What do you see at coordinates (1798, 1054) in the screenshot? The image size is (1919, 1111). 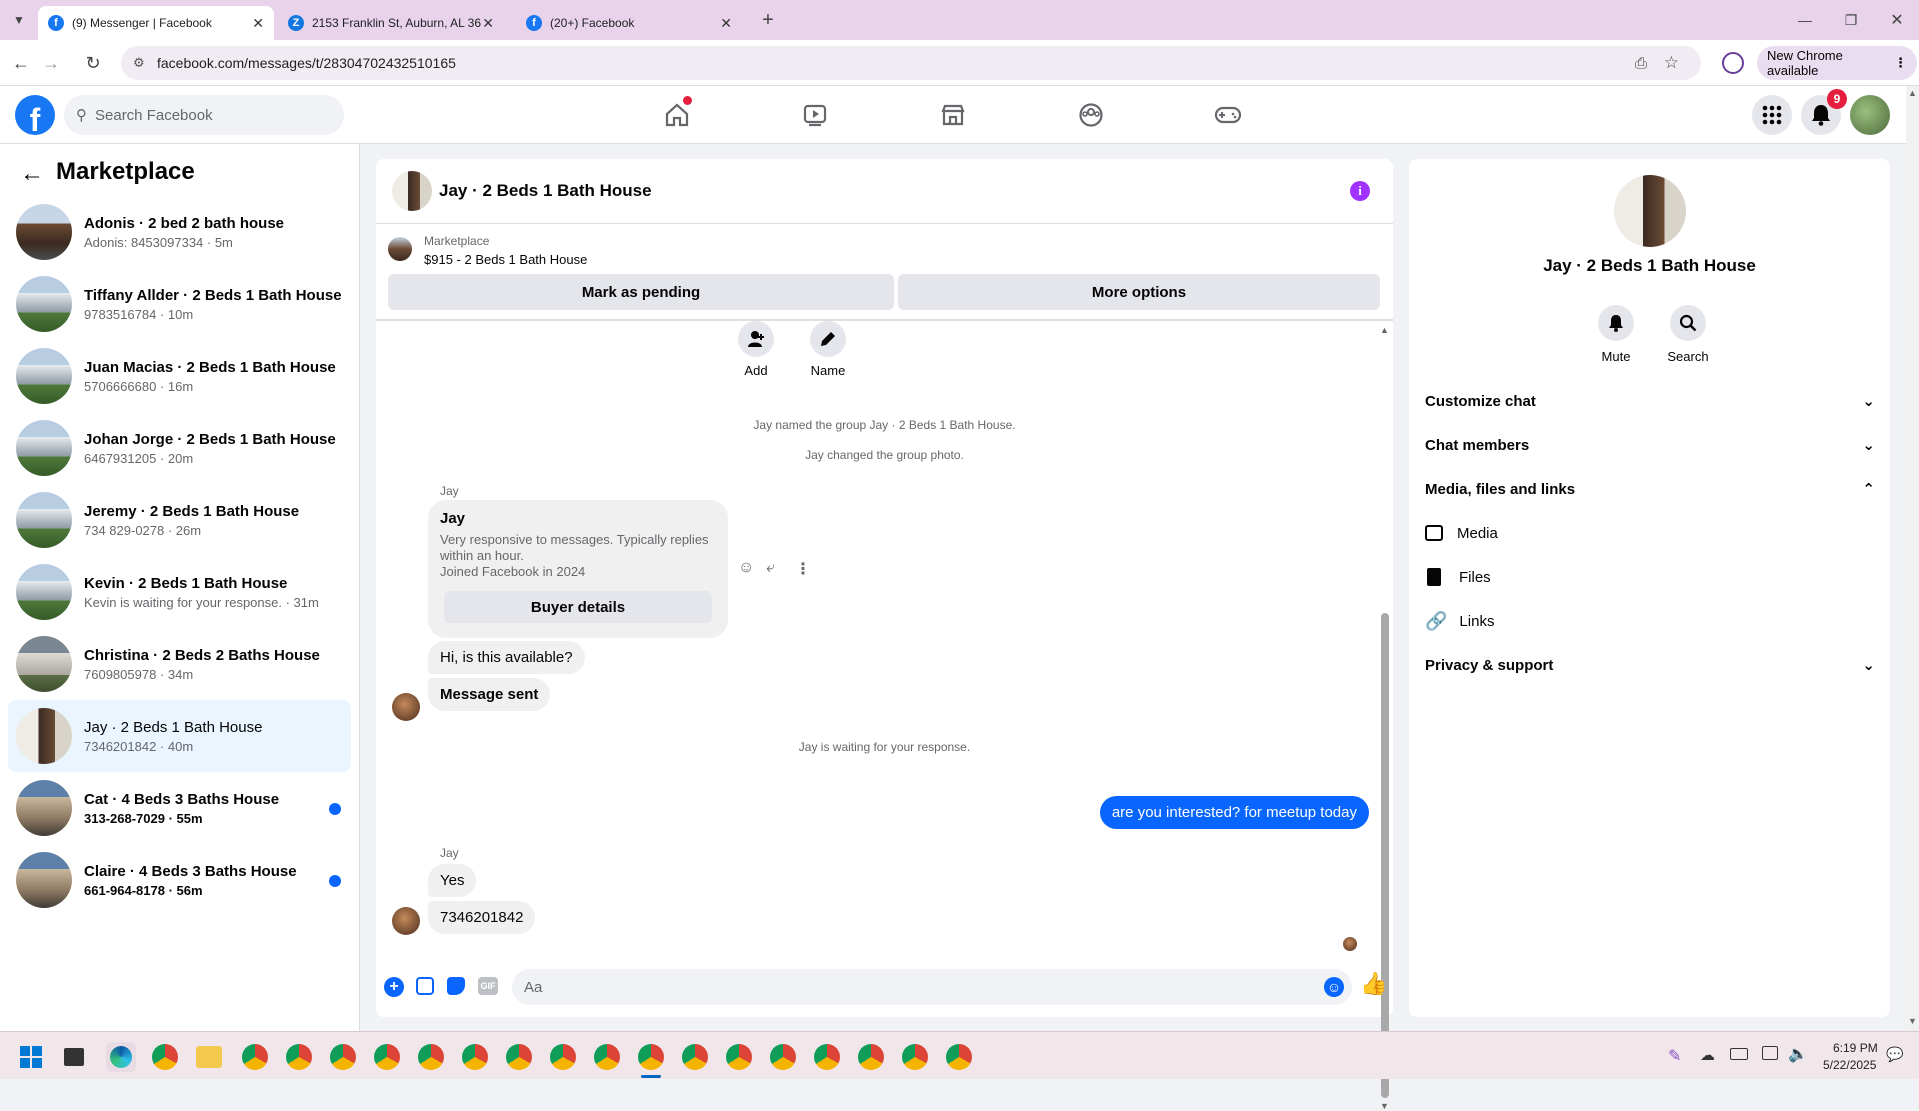 I see `volume-icon: 🔈` at bounding box center [1798, 1054].